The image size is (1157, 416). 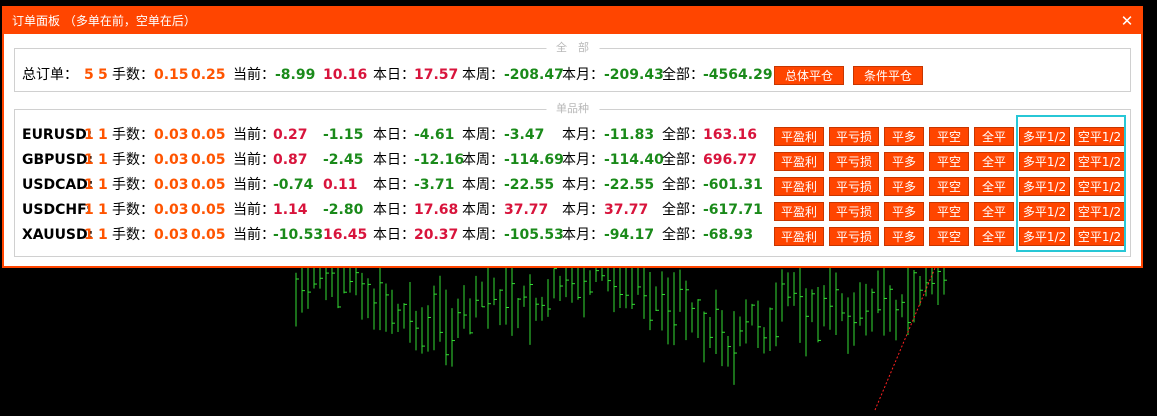 I want to click on week-value: -22.55, so click(x=529, y=185).